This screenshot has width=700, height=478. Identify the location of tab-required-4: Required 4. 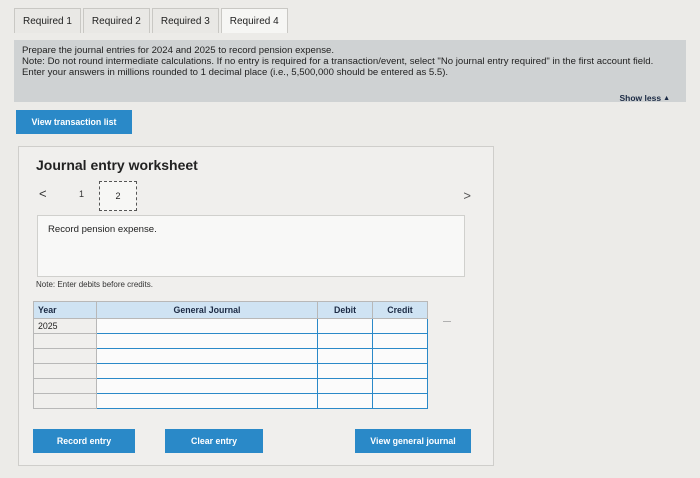
(254, 20).